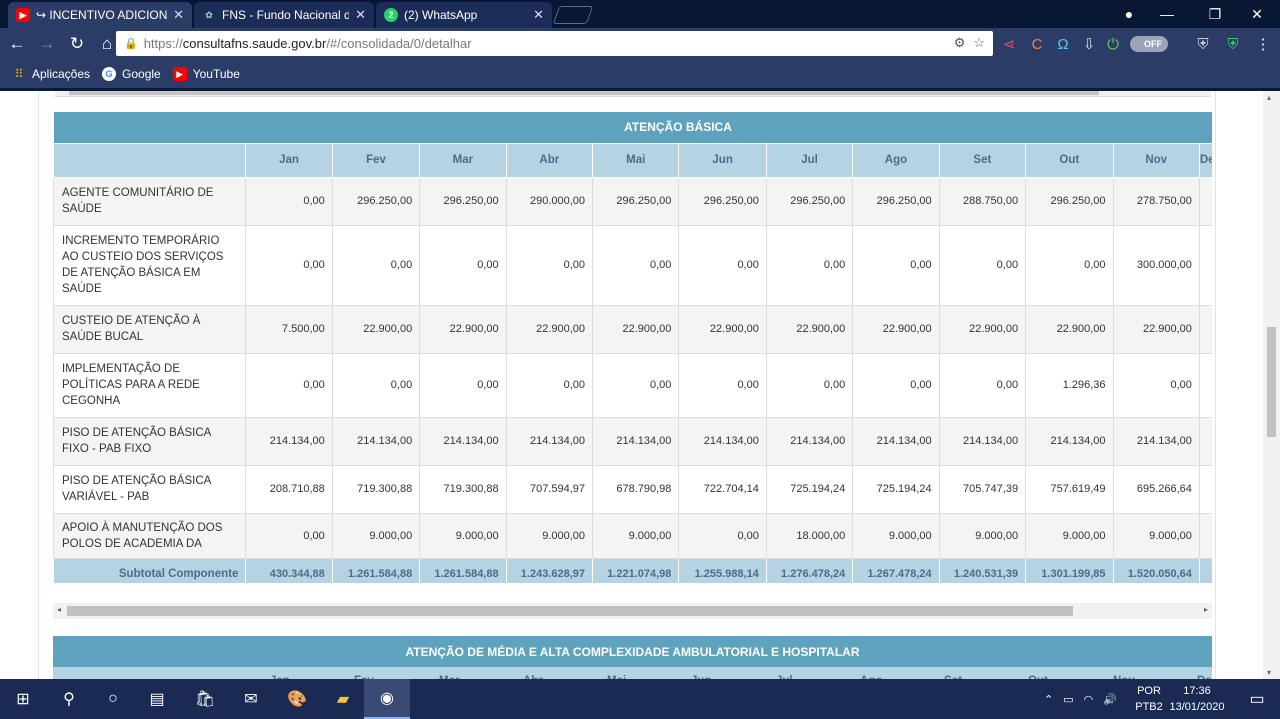  I want to click on back-arrow-icon: ←, so click(17, 44).